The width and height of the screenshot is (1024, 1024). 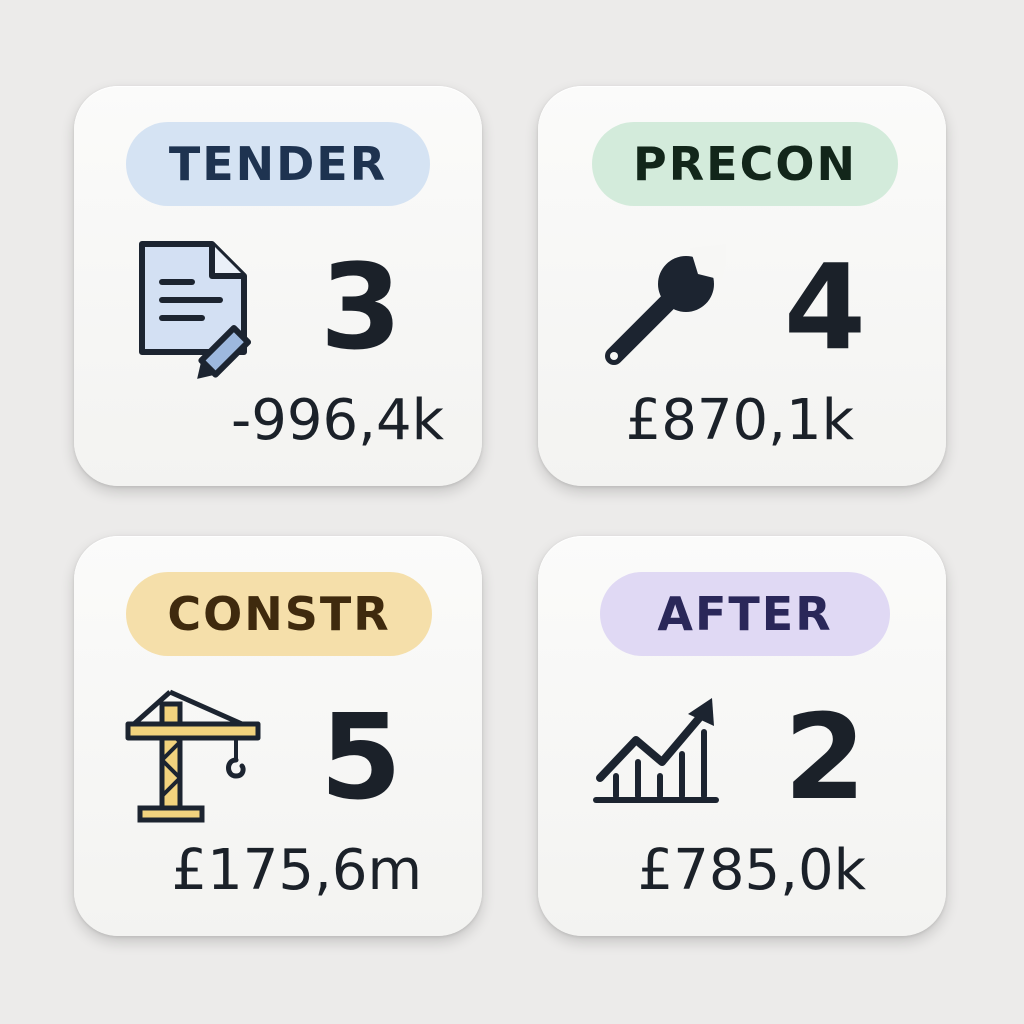 What do you see at coordinates (197, 759) in the screenshot?
I see `crane-icon` at bounding box center [197, 759].